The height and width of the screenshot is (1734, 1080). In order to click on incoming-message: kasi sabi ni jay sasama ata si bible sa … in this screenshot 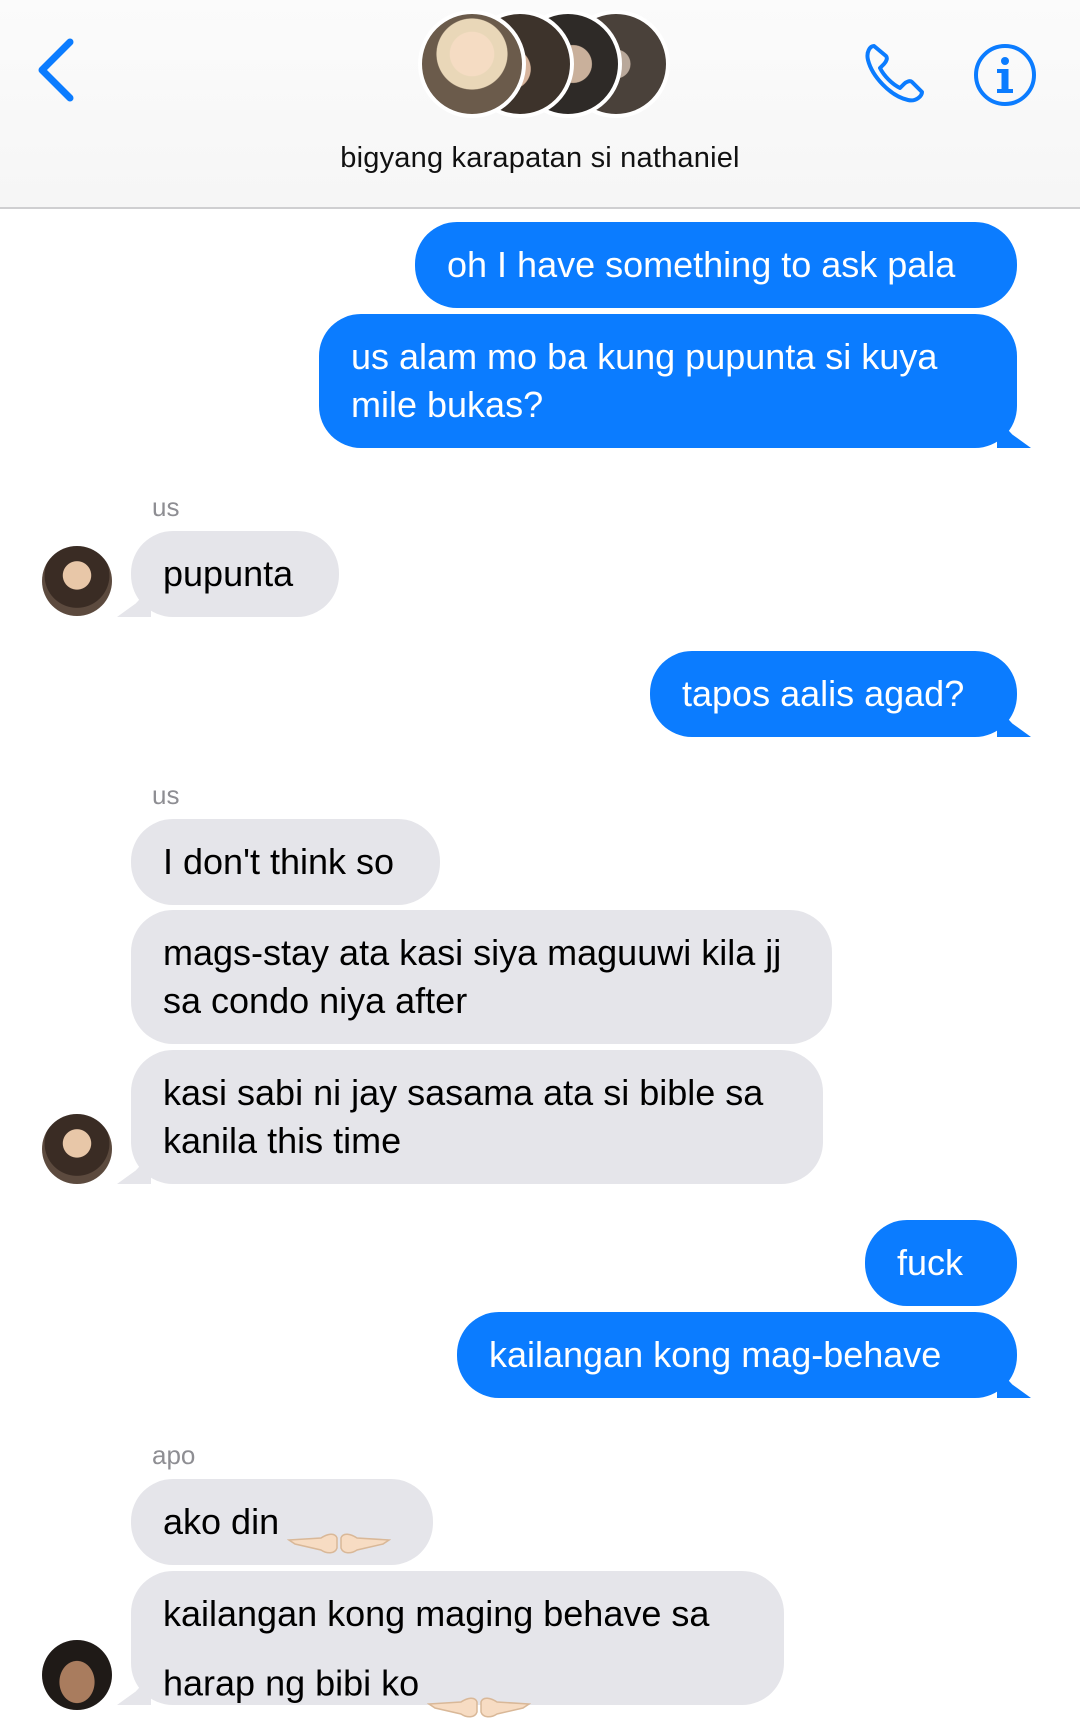, I will do `click(477, 1117)`.